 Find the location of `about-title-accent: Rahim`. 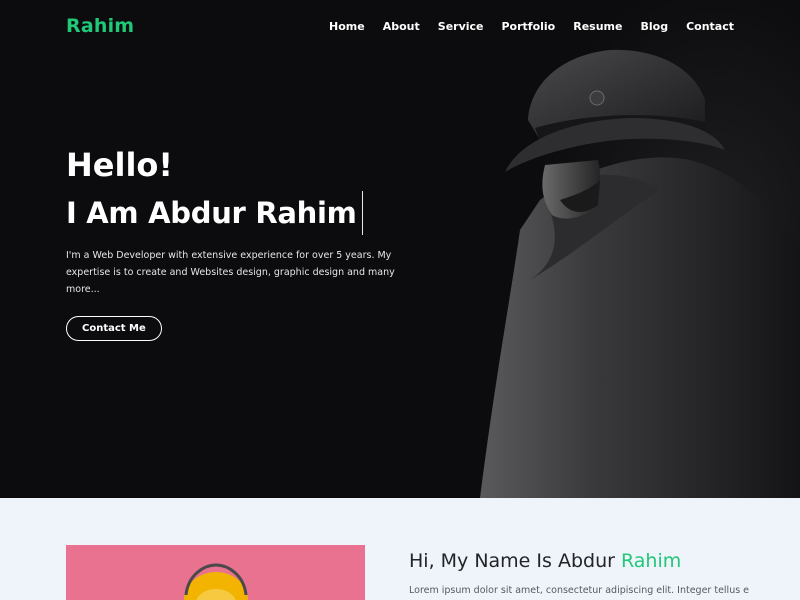

about-title-accent: Rahim is located at coordinates (651, 561).